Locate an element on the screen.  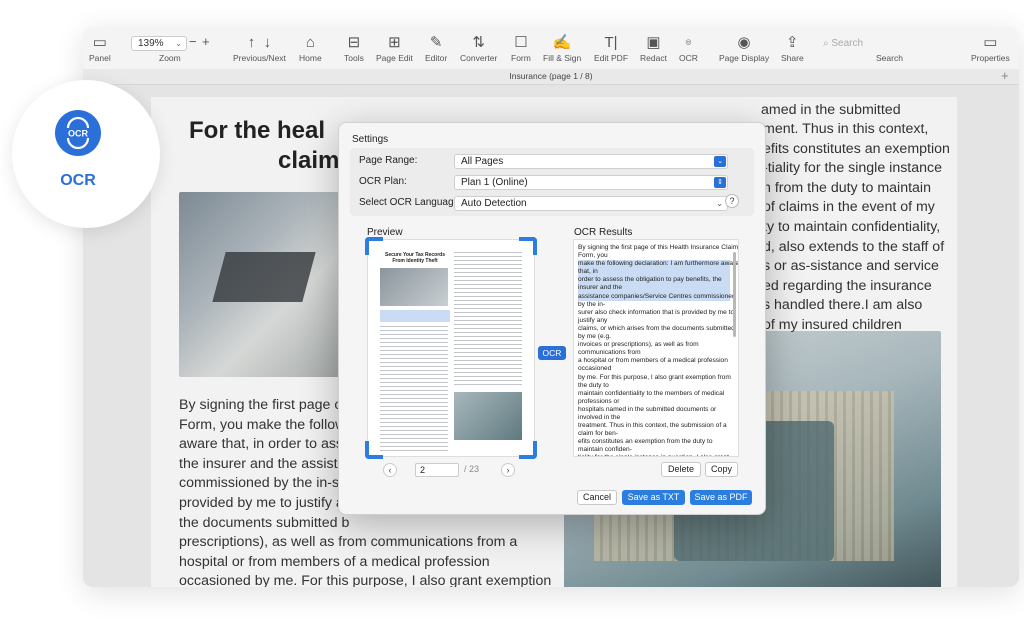
run-ocr-button: OCR is located at coordinates (552, 353).